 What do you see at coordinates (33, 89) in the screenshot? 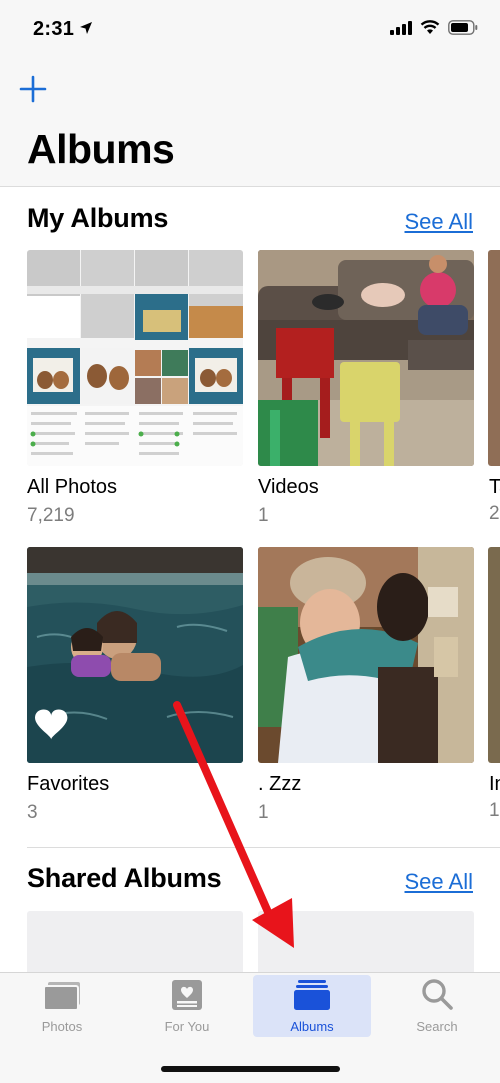
I see `add-album-button` at bounding box center [33, 89].